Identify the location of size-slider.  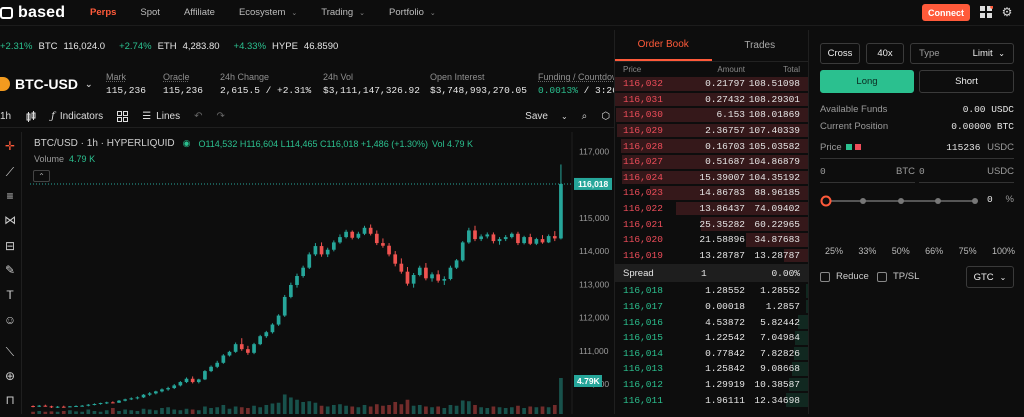
(900, 201).